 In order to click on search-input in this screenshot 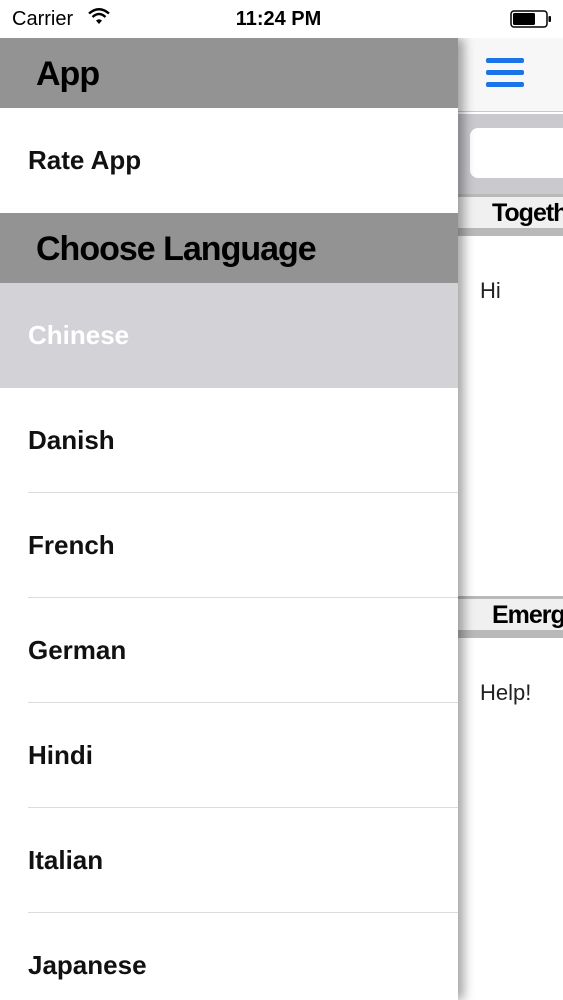, I will do `click(516, 153)`.